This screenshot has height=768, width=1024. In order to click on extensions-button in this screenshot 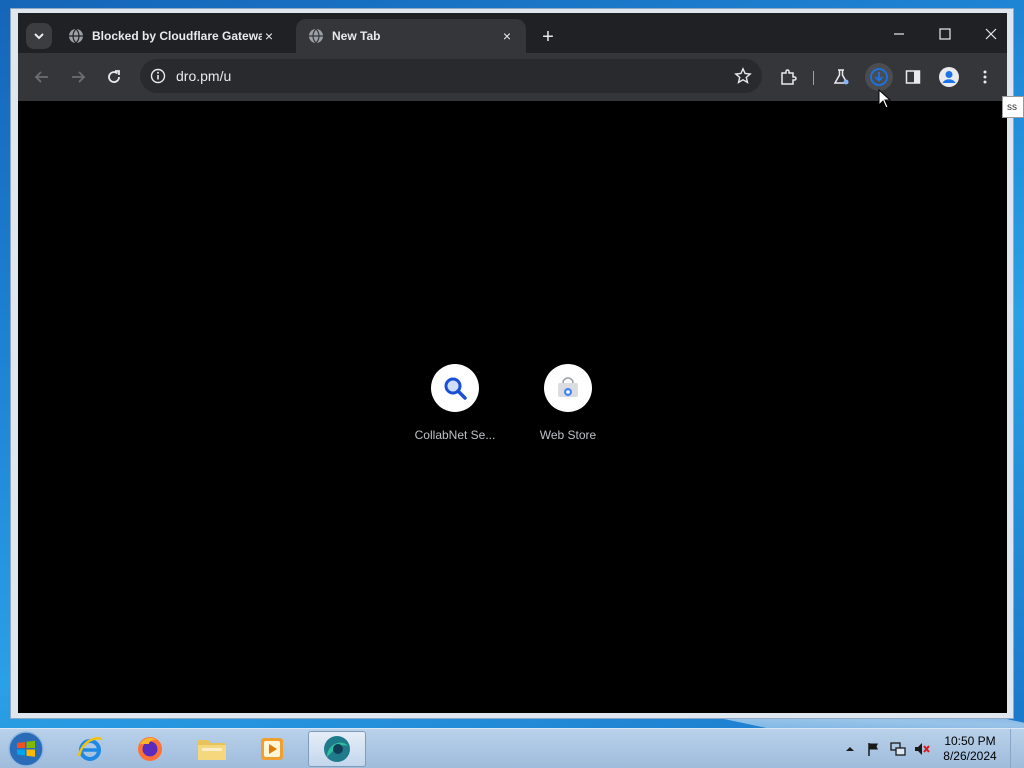, I will do `click(788, 77)`.